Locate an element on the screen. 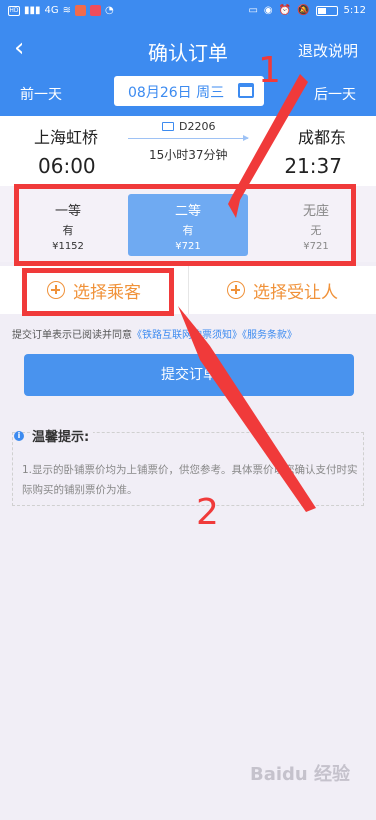 Image resolution: width=376 pixels, height=820 pixels. annotation-number-1: 1 is located at coordinates (269, 70).